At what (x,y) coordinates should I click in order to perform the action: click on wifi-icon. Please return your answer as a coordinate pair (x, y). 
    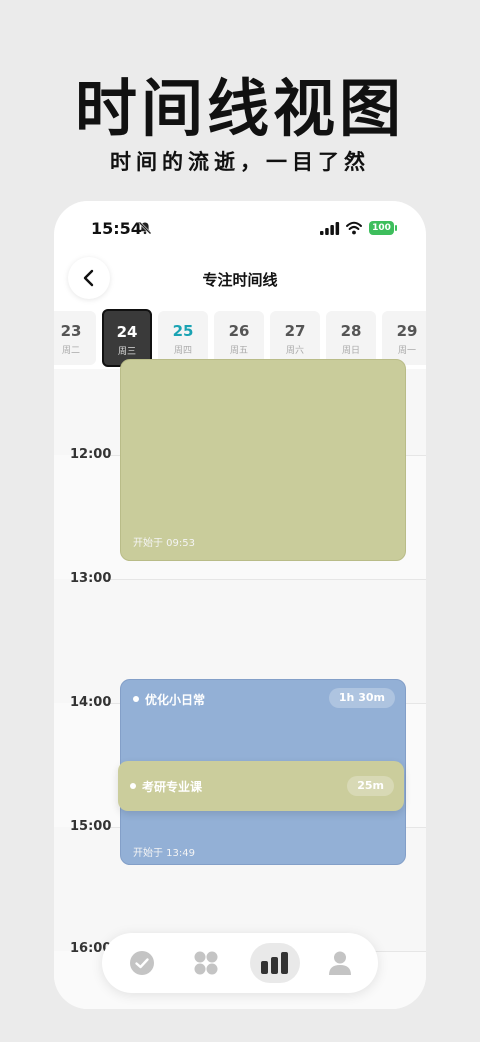
    Looking at the image, I should click on (354, 228).